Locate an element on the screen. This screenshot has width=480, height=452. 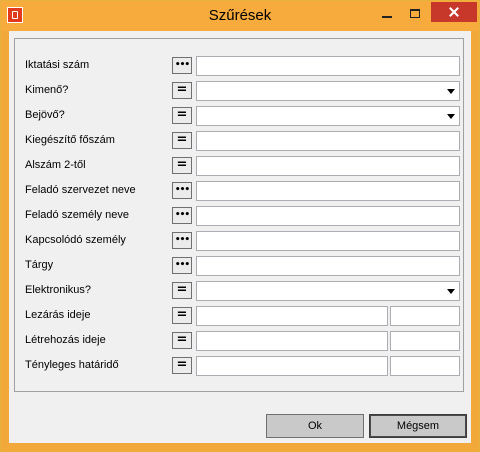
filter-row: Kiegészítő főszám = is located at coordinates (240, 141).